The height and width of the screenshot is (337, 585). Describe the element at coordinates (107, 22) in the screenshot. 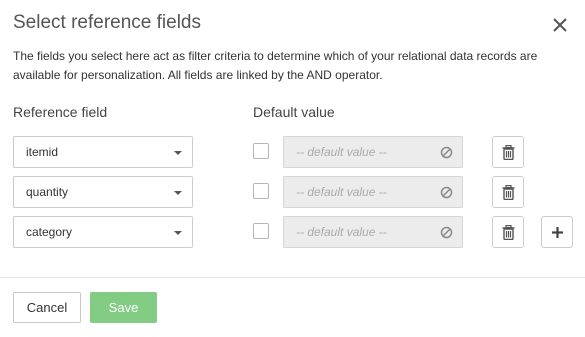

I see `dialog-title: Select reference fields` at that location.